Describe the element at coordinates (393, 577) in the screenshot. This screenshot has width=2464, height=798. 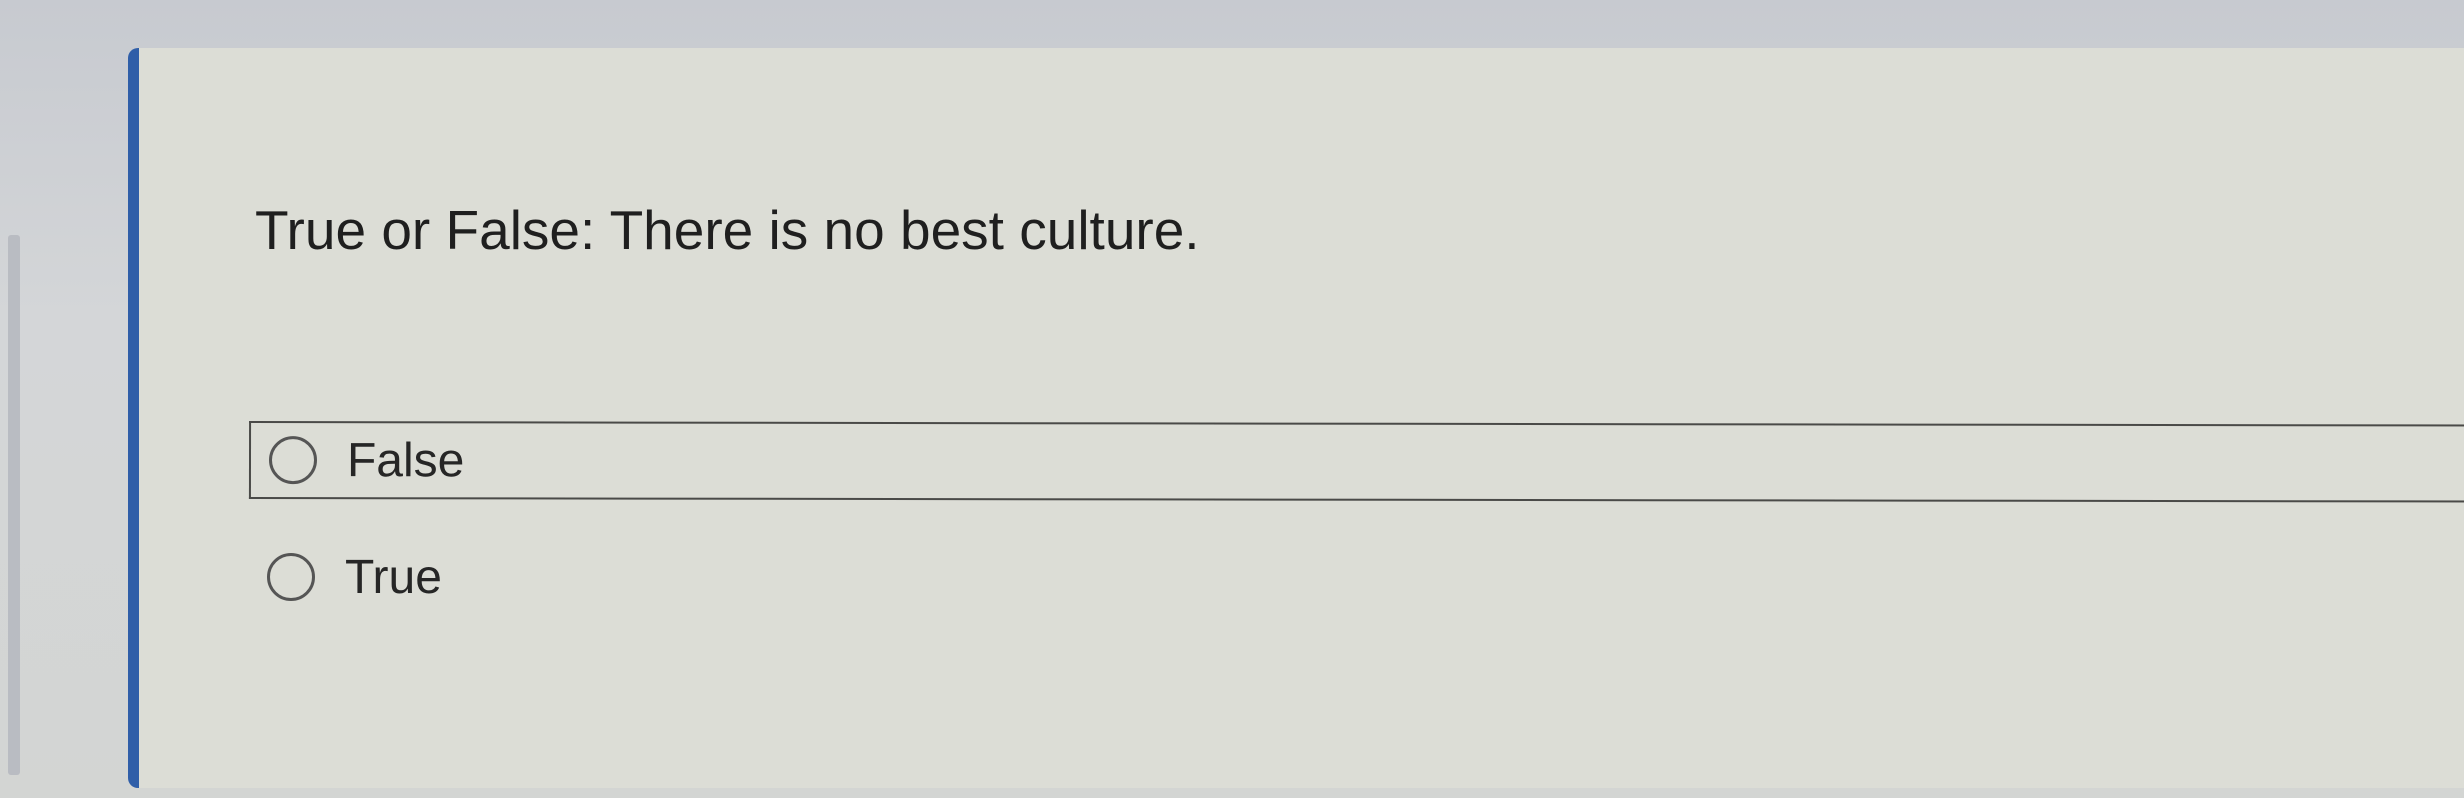
I see `answer-option-label: True` at that location.